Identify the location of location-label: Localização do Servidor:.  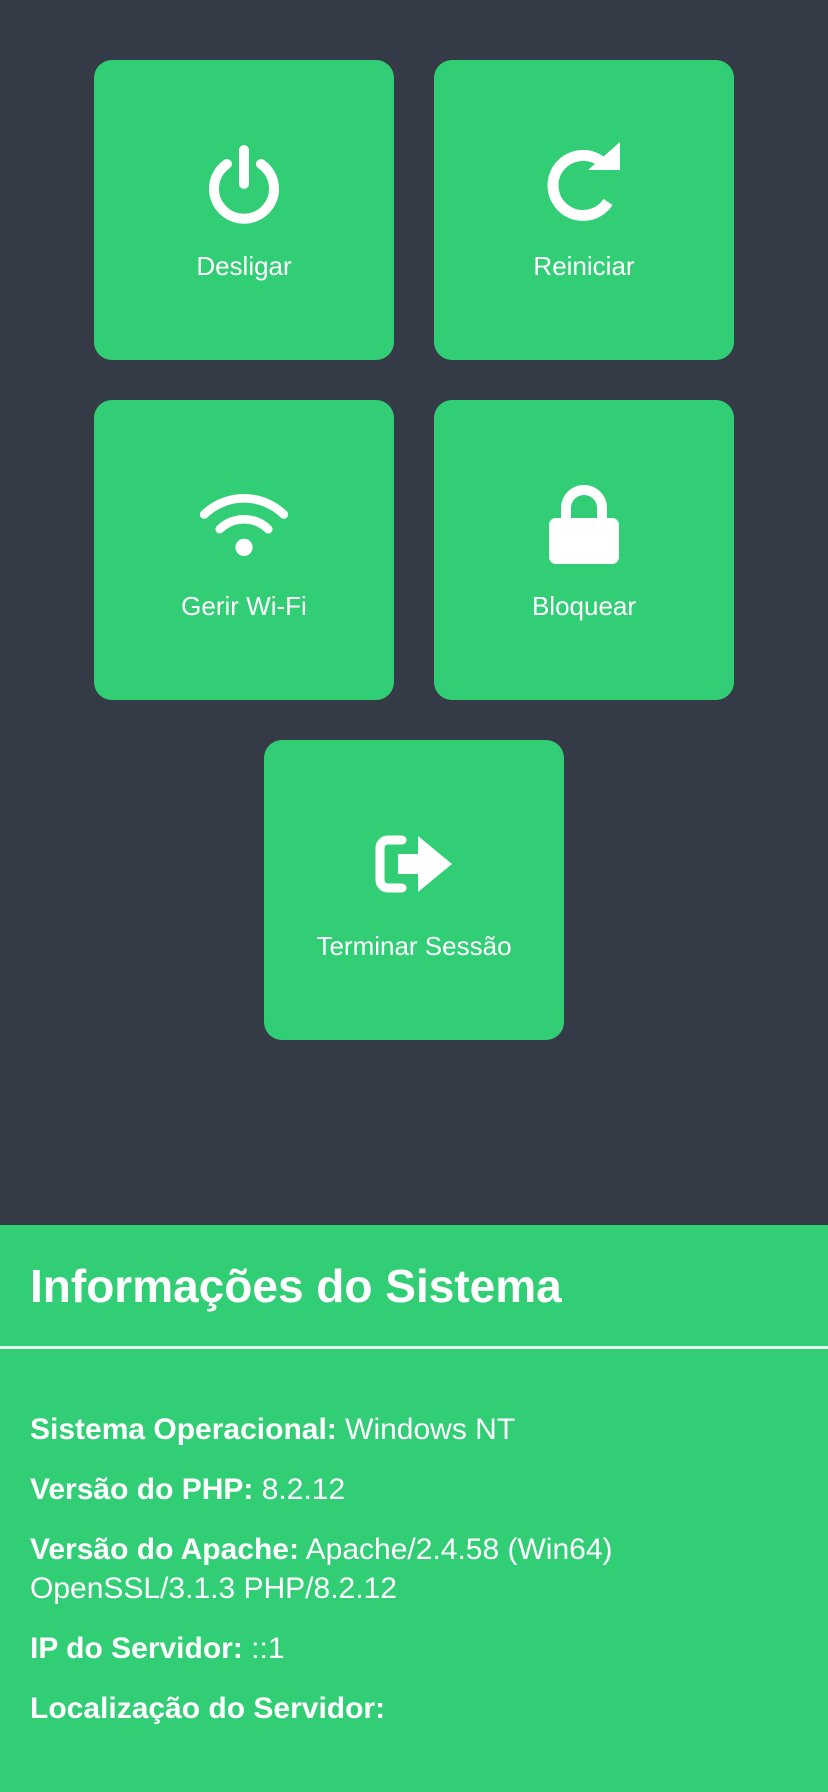
(208, 1708).